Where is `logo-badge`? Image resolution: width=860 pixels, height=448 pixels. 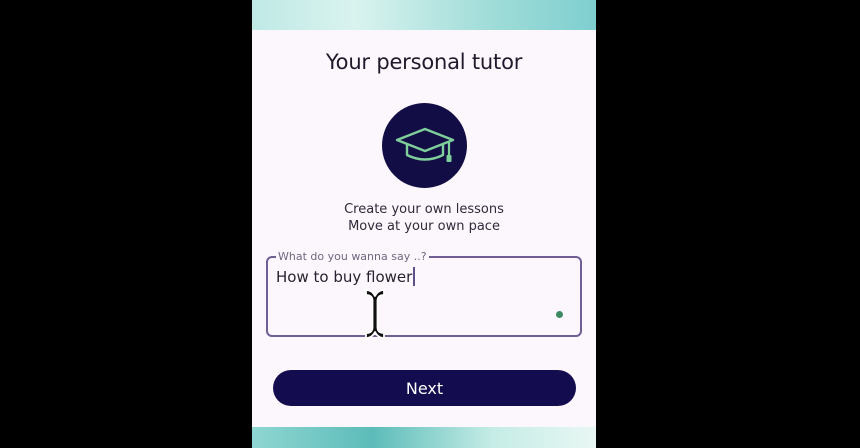
logo-badge is located at coordinates (424, 145).